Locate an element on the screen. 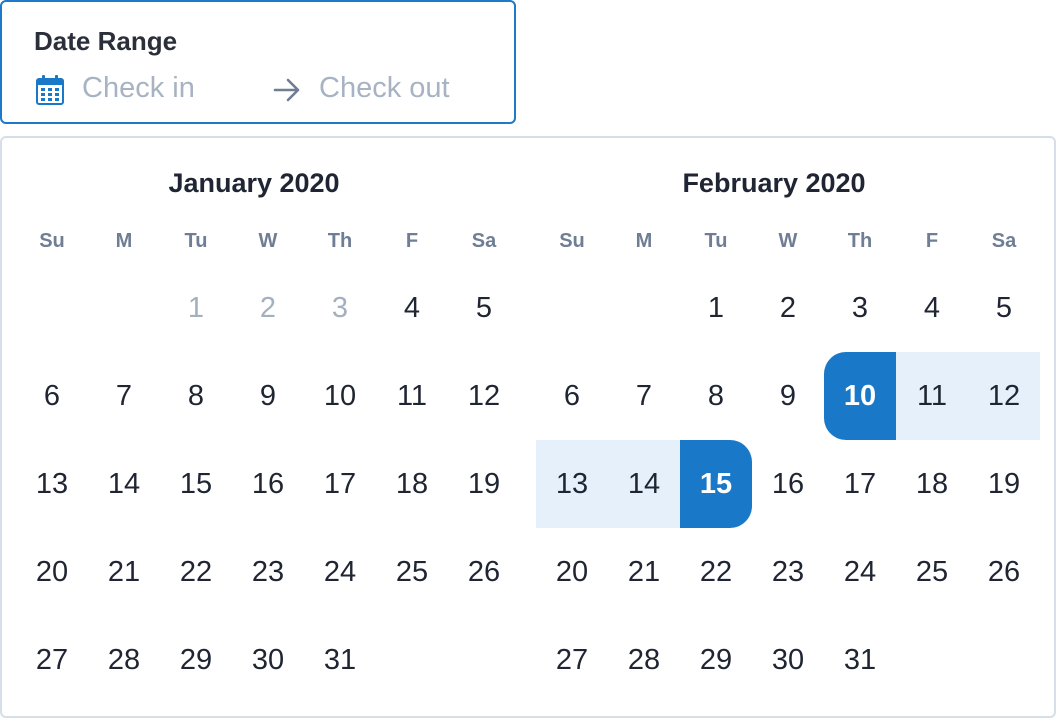 Image resolution: width=1056 pixels, height=718 pixels. arrow-right-icon is located at coordinates (286, 90).